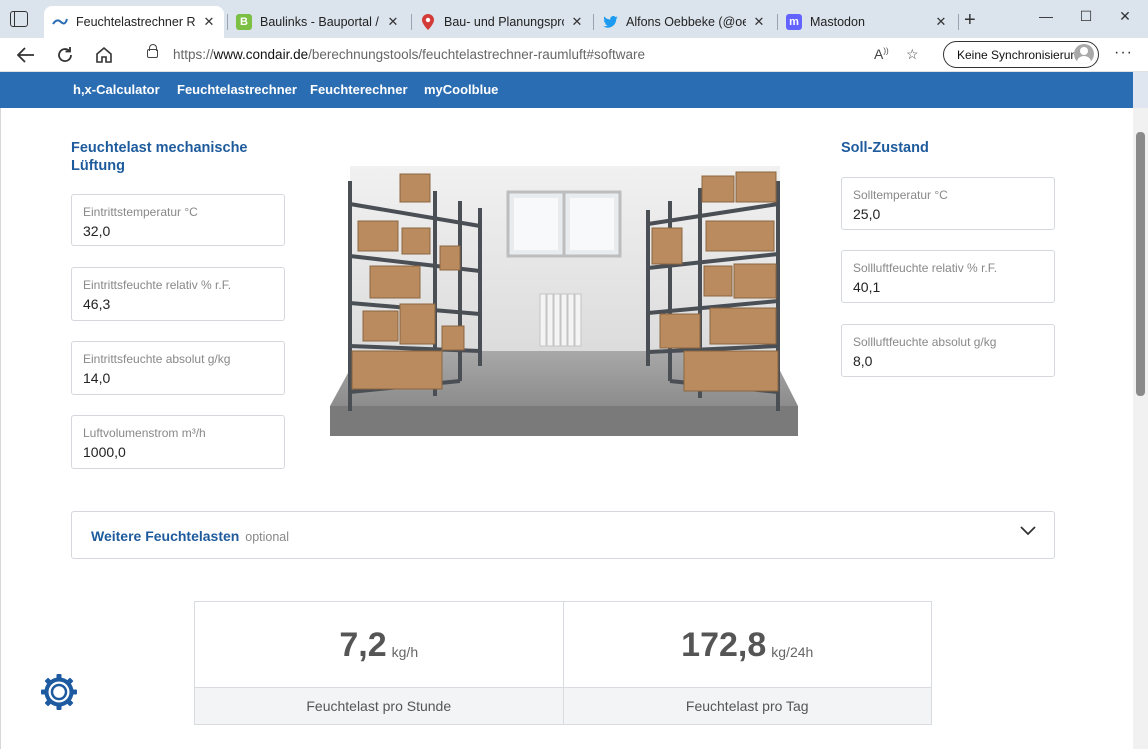  I want to click on tab-feuchtelastrechner: Feuchtelastrechner Raumluft ✕, so click(134, 22).